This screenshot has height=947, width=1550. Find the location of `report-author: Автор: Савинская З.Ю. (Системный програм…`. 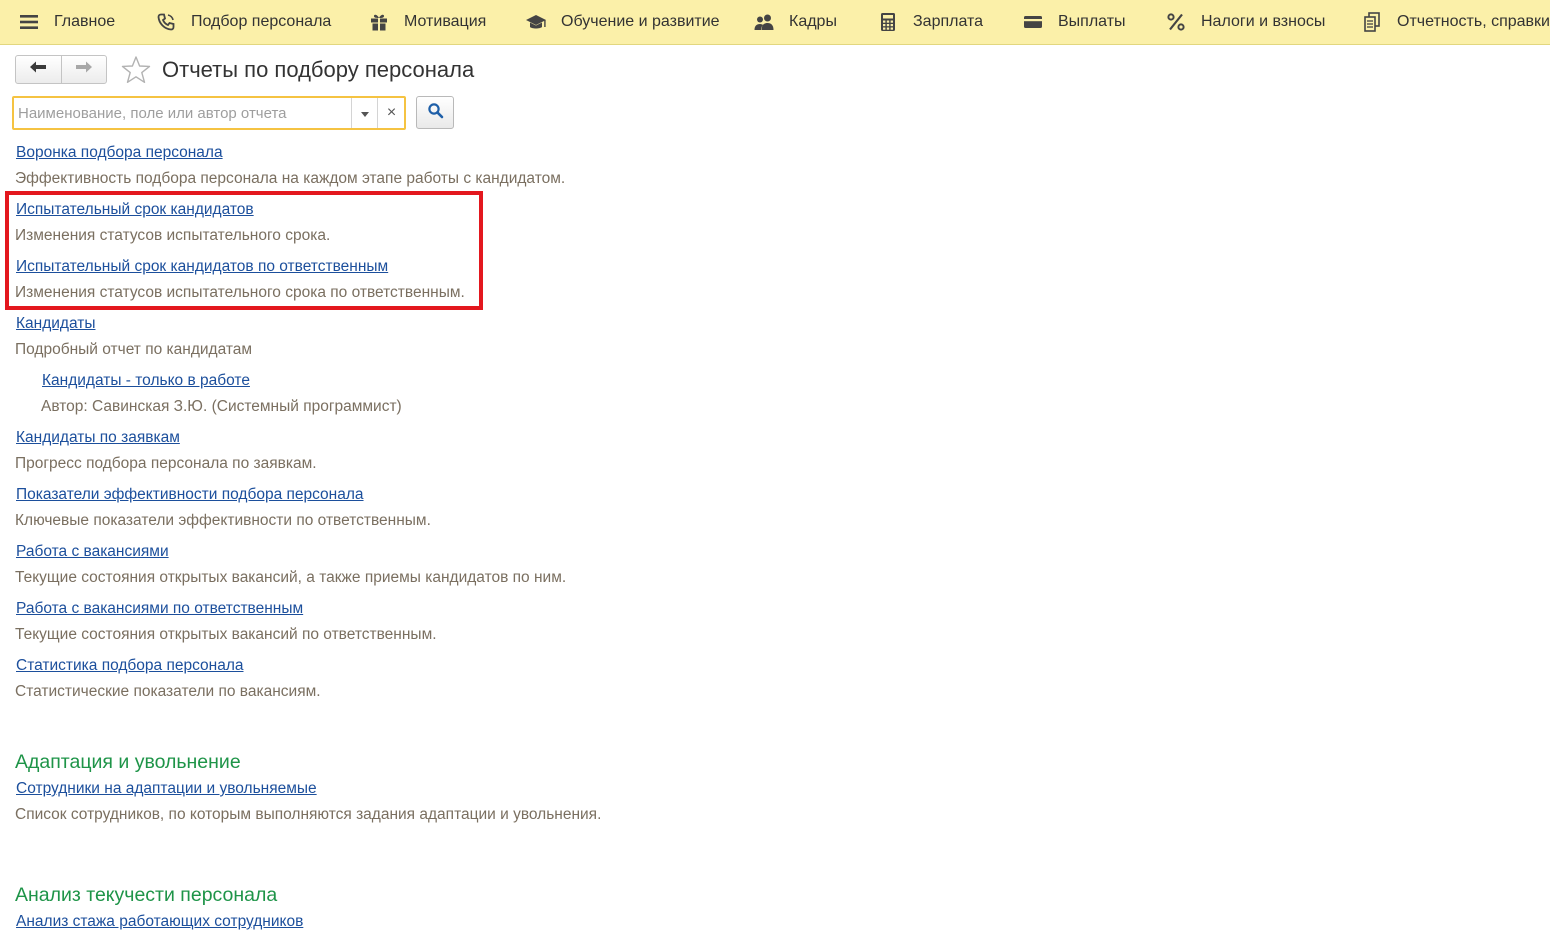

report-author: Автор: Савинская З.Ю. (Системный програм… is located at coordinates (221, 406).